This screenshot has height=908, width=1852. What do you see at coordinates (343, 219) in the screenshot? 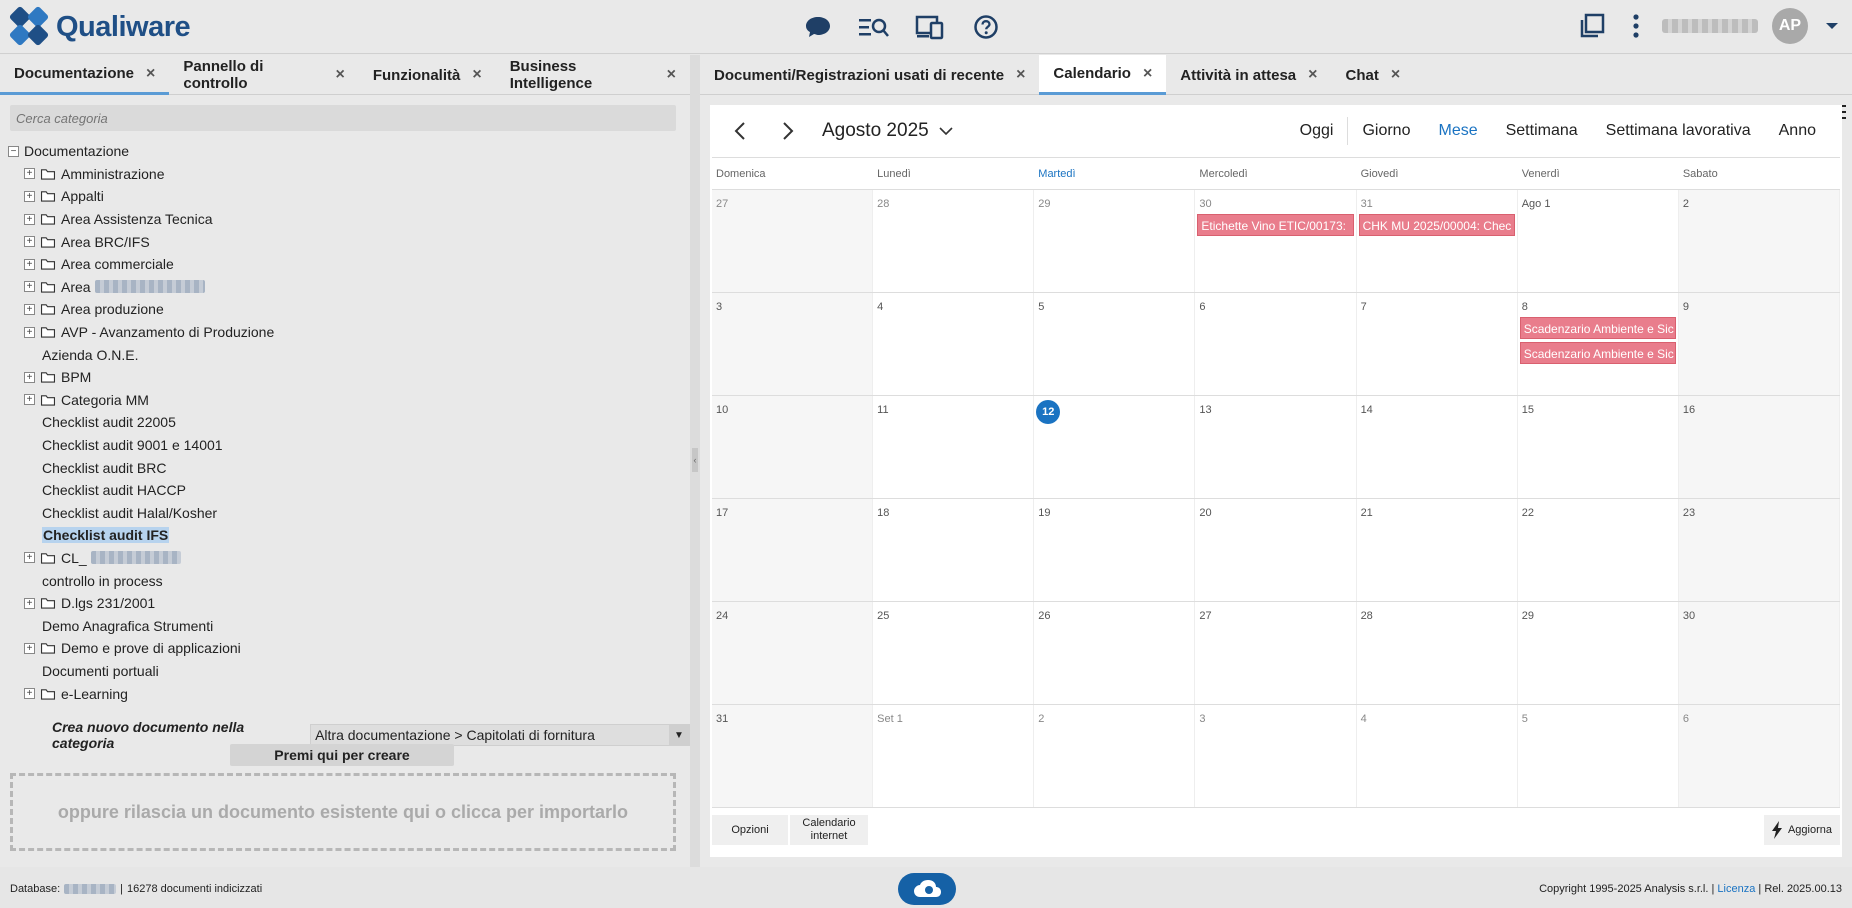
I see `tree-item: + Area Assistenza Tecnica` at bounding box center [343, 219].